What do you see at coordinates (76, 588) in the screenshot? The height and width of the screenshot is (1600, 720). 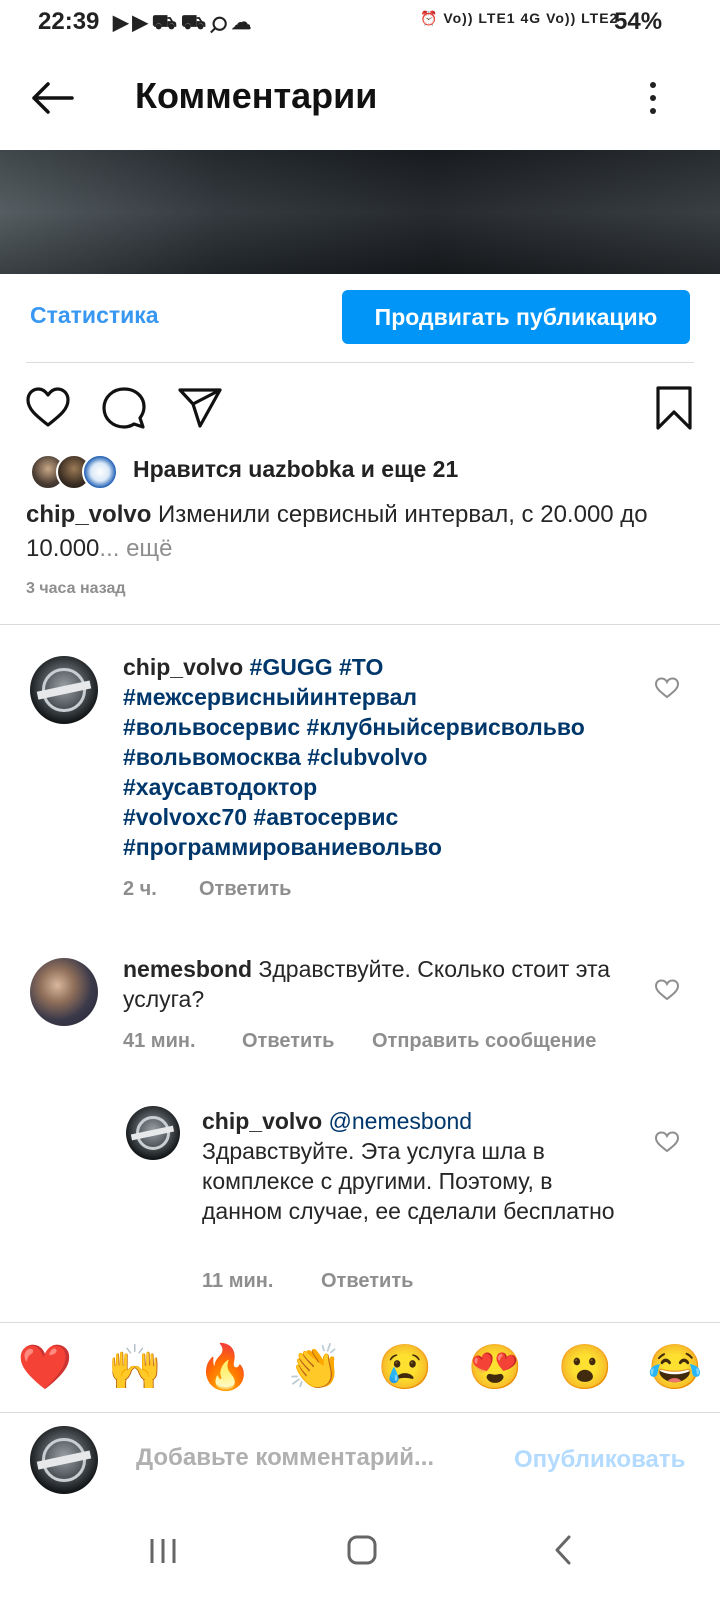 I see `post-timestamp: 3 часа назад` at bounding box center [76, 588].